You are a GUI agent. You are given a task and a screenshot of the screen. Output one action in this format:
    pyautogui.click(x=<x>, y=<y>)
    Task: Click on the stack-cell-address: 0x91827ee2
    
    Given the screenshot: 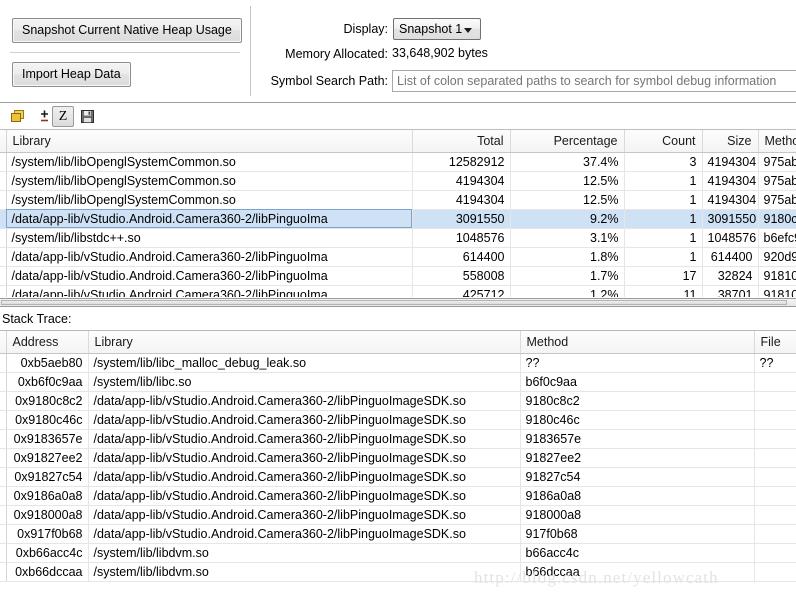 What is the action you would take?
    pyautogui.click(x=47, y=458)
    